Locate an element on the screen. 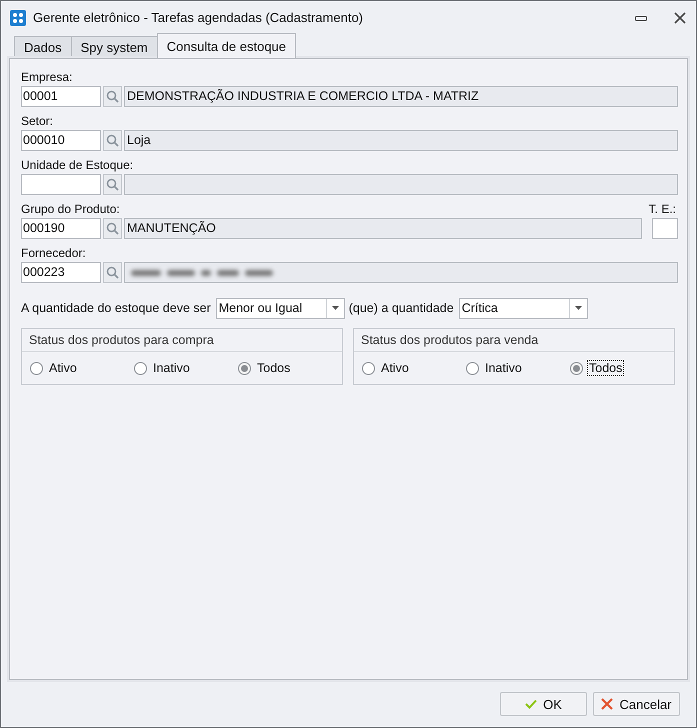 Image resolution: width=697 pixels, height=728 pixels. dropdown: Crítica is located at coordinates (523, 308).